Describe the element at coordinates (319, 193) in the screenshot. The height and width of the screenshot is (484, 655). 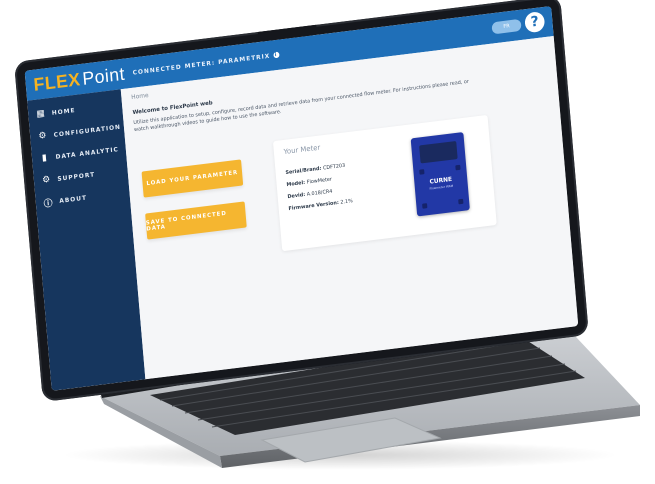
I see `meter-devid-value: A.018/CR4` at that location.